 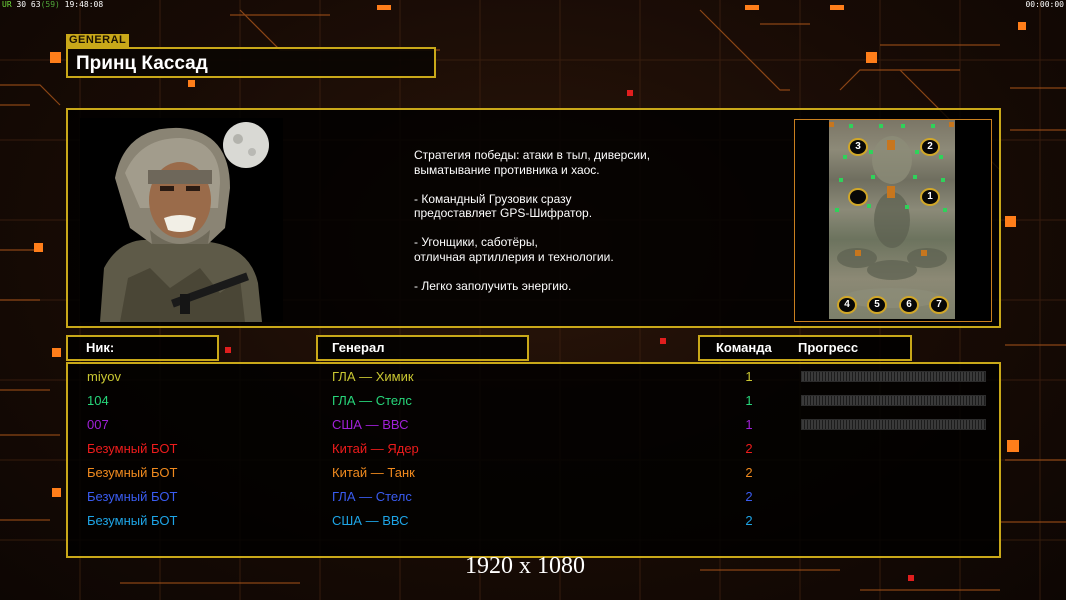 I want to click on minimap-slot-7: 7, so click(x=939, y=305).